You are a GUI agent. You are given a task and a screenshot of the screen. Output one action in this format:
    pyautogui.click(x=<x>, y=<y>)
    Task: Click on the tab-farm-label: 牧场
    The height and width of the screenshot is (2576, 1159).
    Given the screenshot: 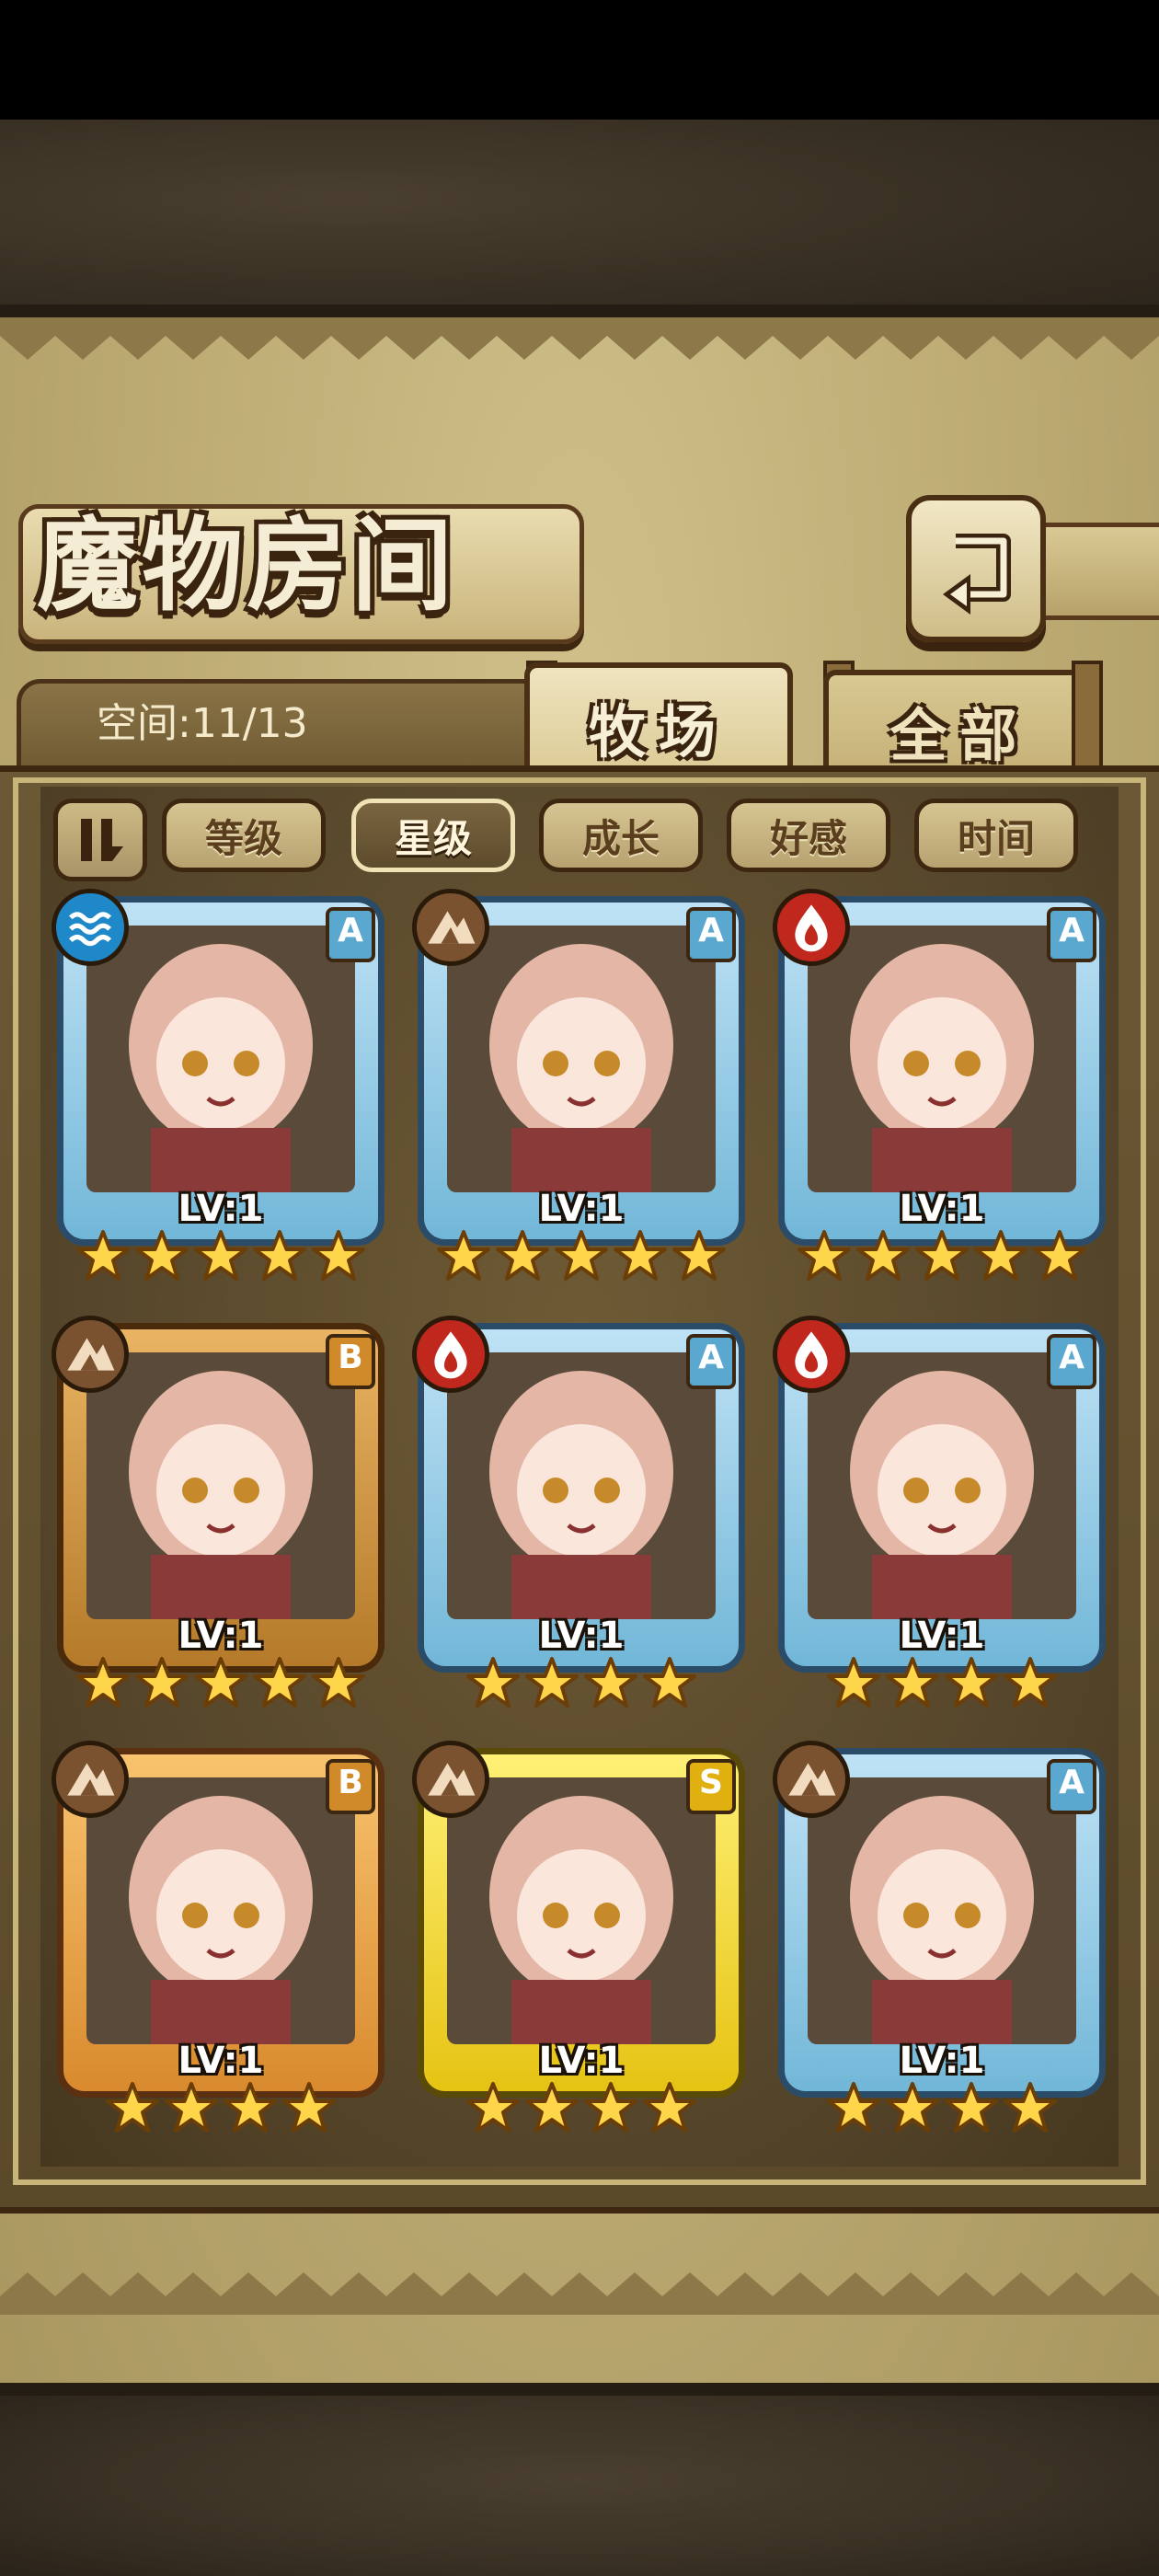 What is the action you would take?
    pyautogui.click(x=658, y=731)
    